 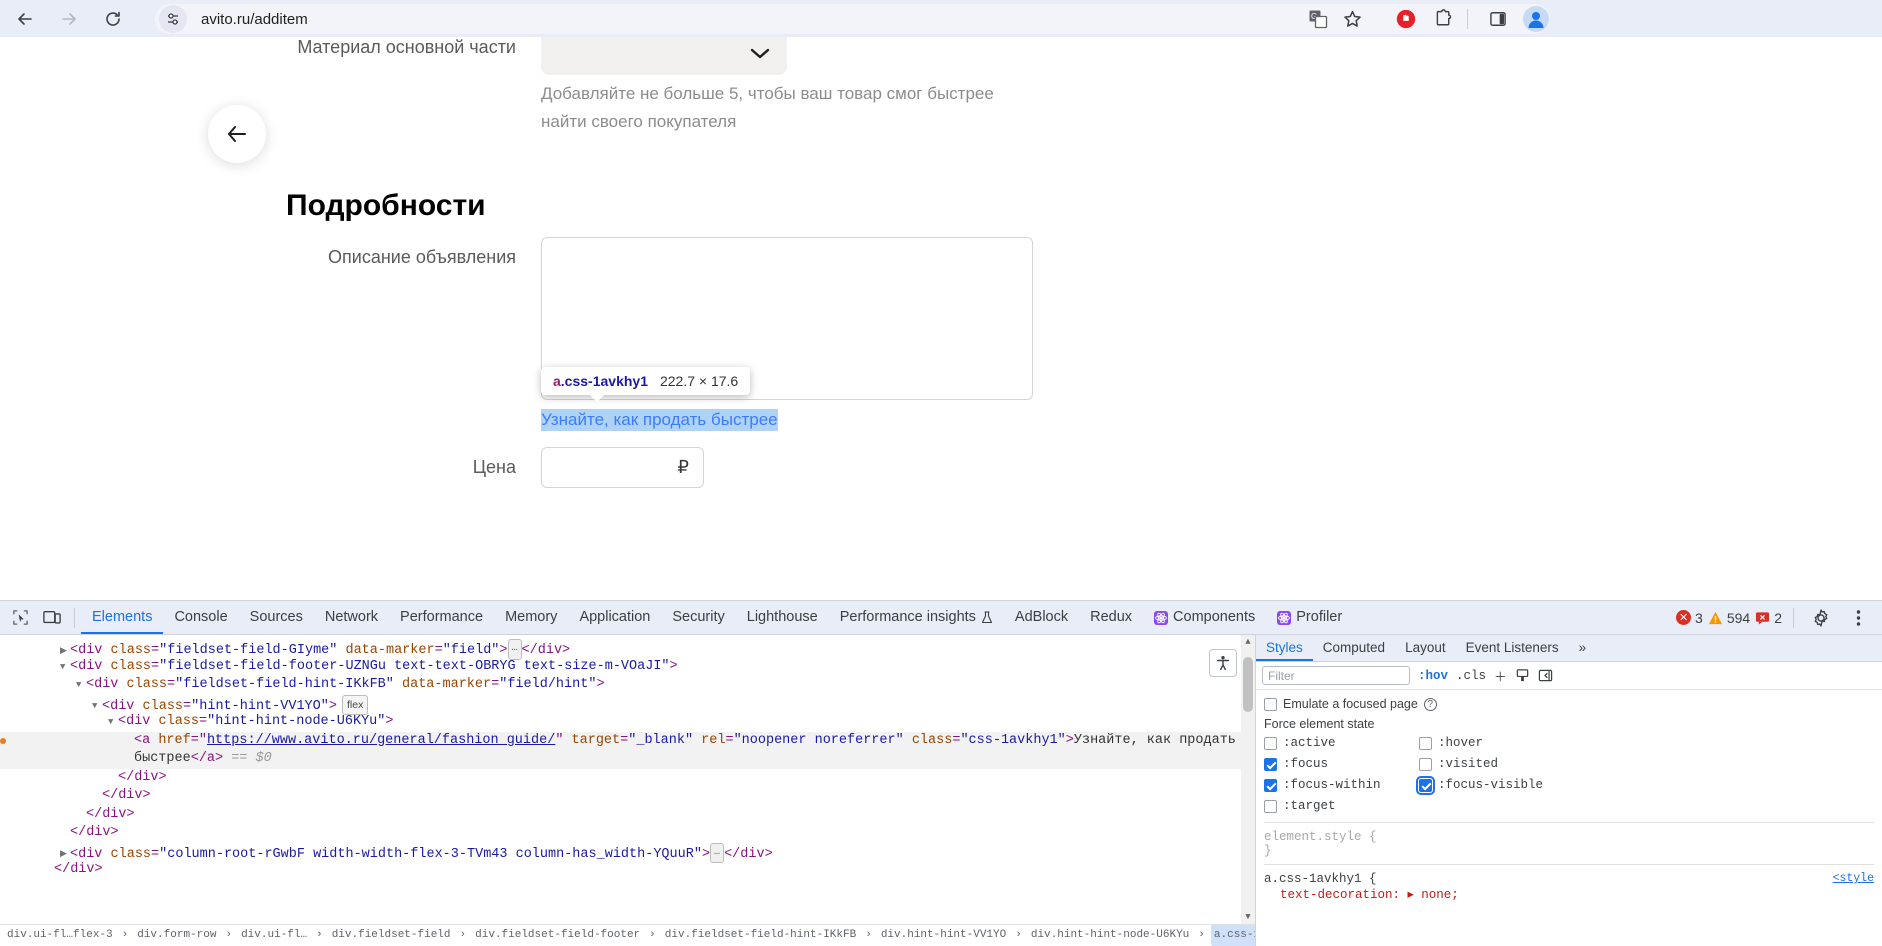 I want to click on rule-selector: a.css-1avkhy1 {, so click(x=1569, y=879).